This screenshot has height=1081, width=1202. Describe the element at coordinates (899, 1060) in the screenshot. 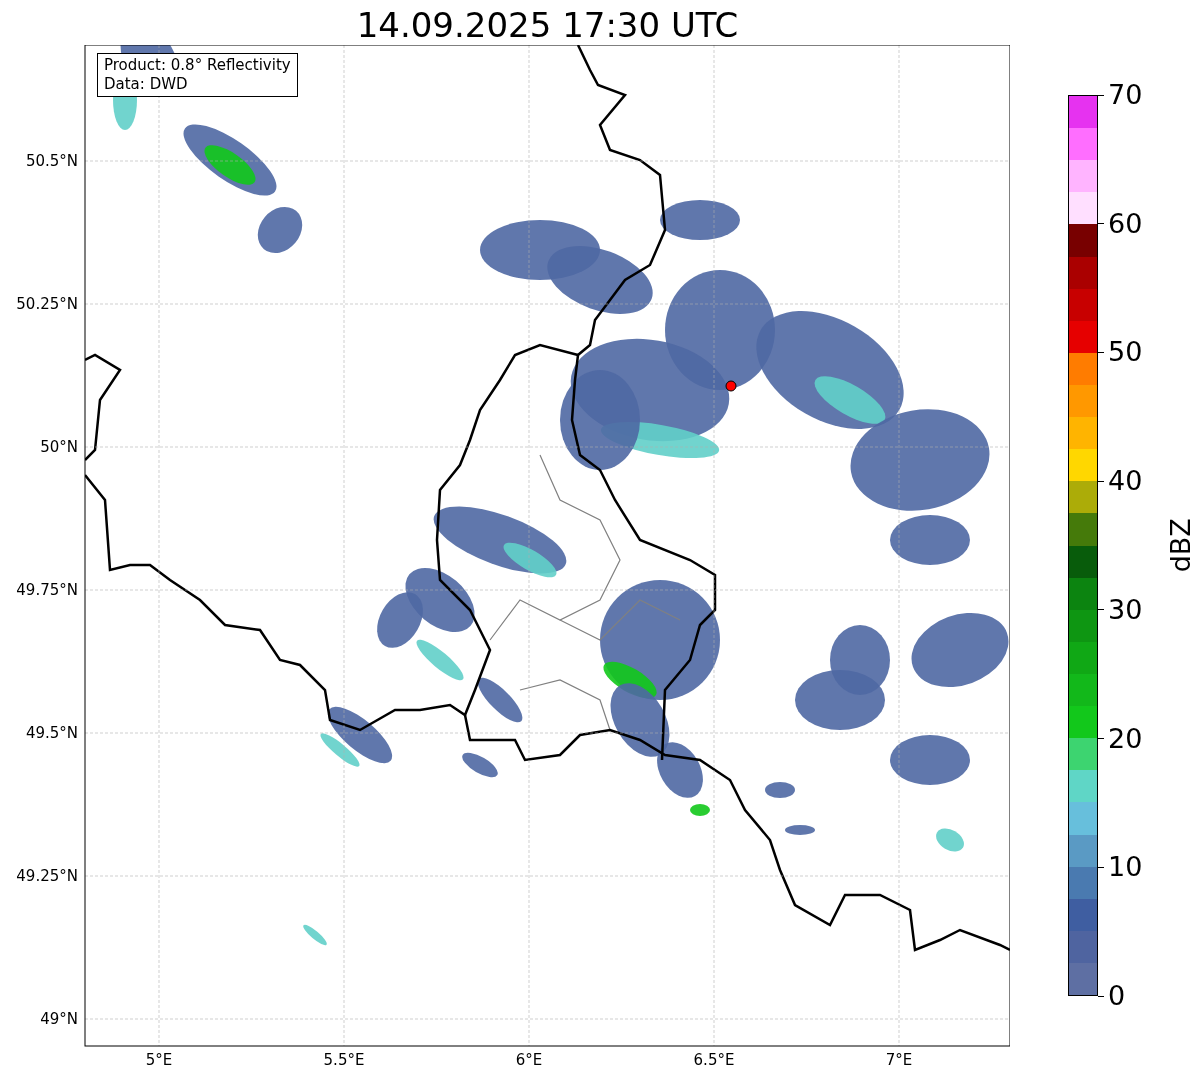

I see `x-axis-label: 7°E` at that location.